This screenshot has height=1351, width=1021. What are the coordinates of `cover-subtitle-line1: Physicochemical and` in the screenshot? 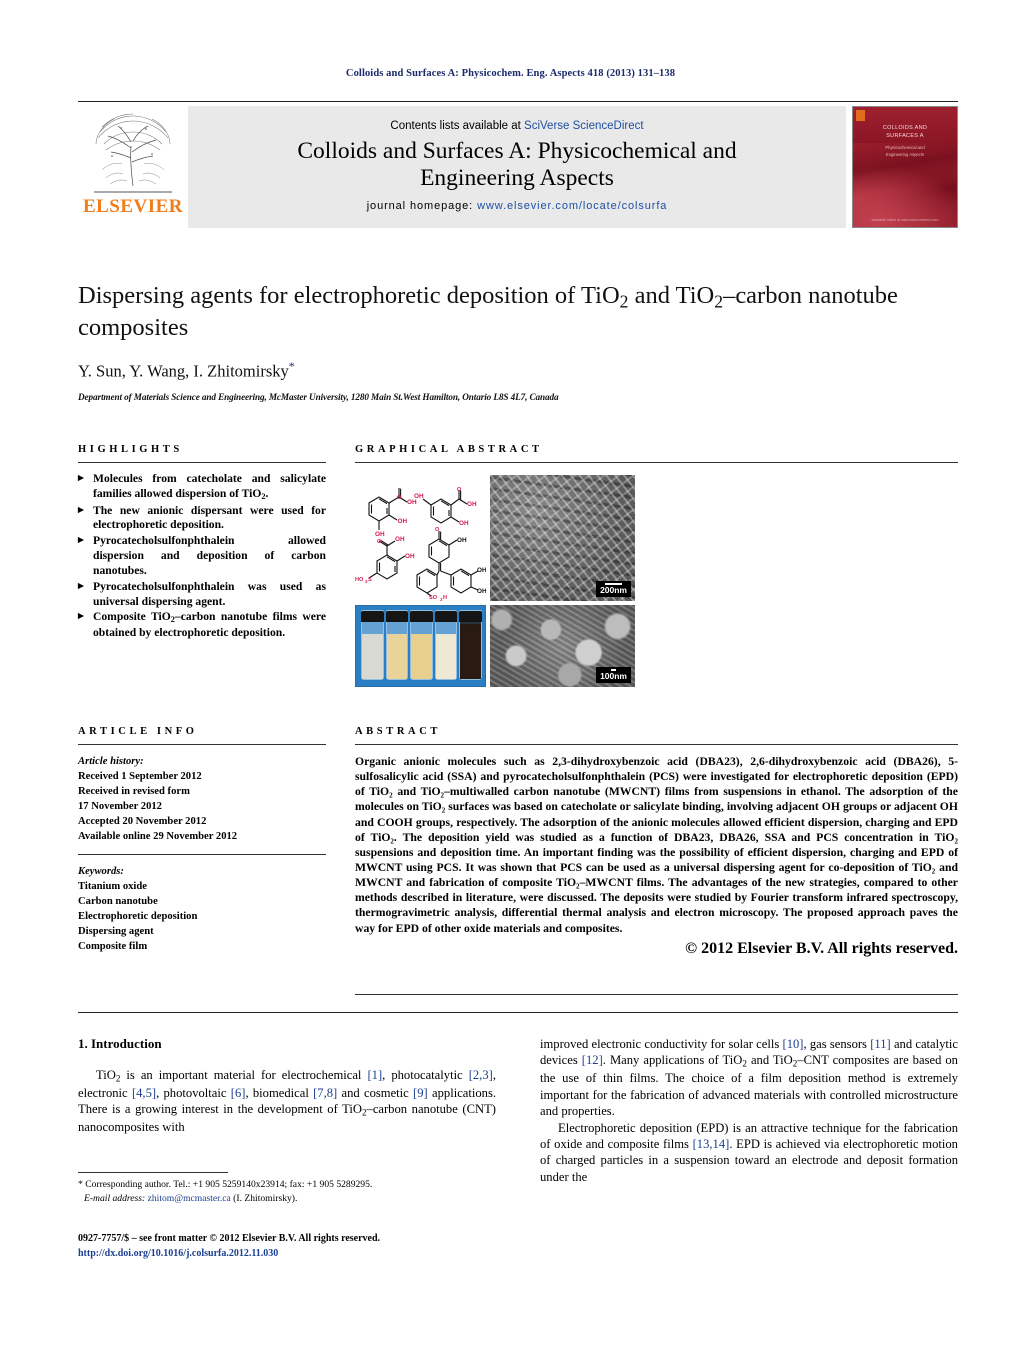 It's located at (905, 148).